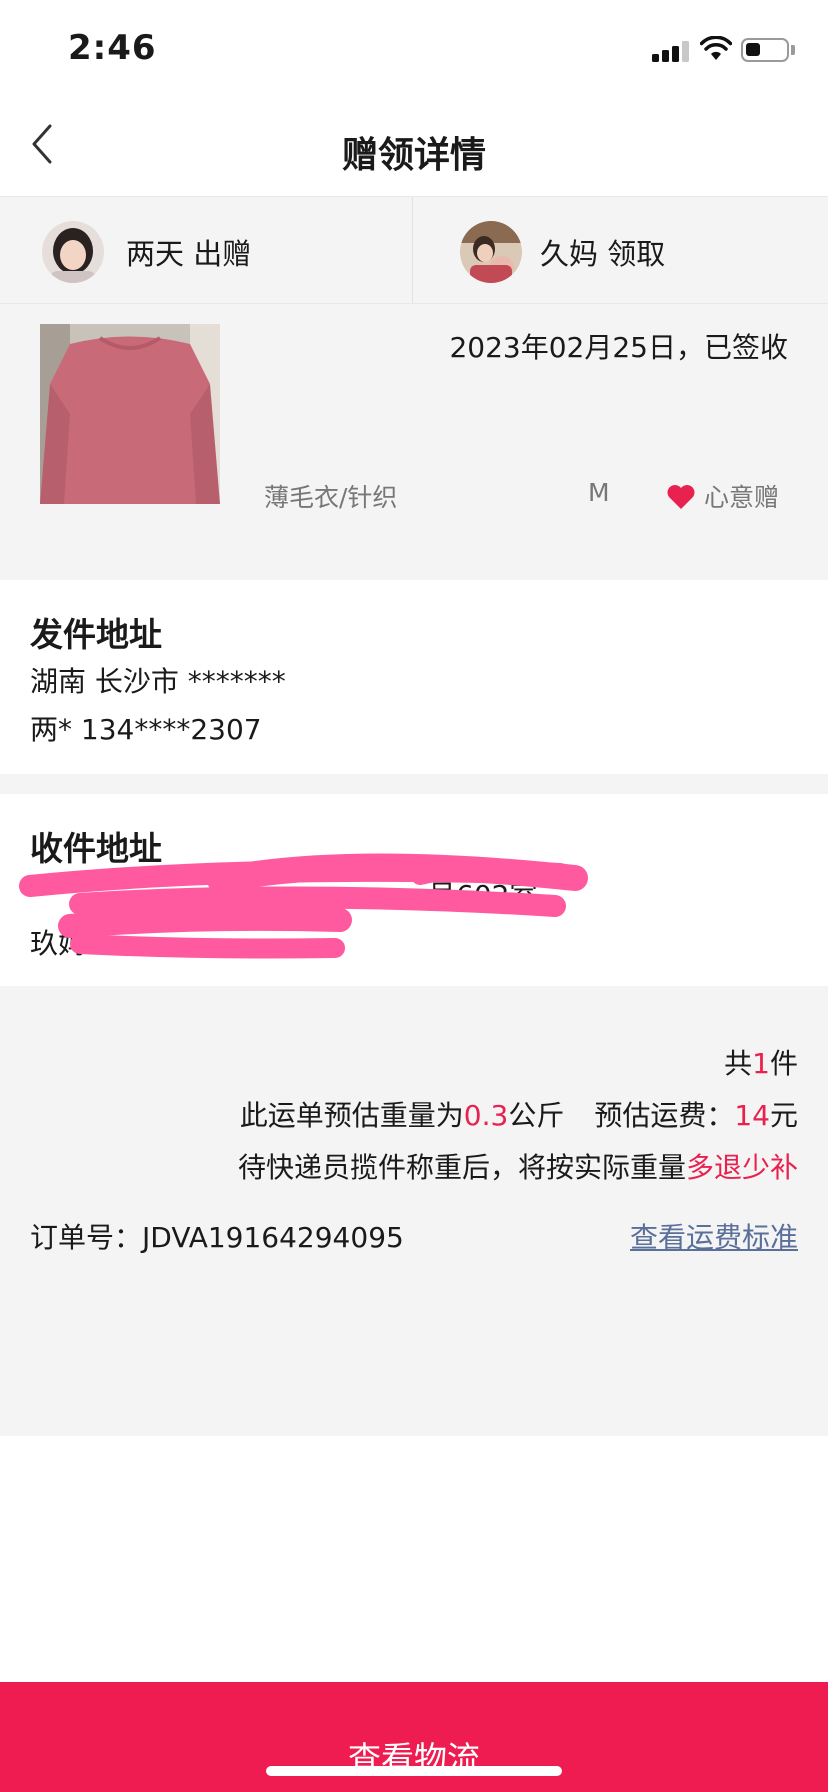  What do you see at coordinates (414, 1771) in the screenshot?
I see `home-indicator` at bounding box center [414, 1771].